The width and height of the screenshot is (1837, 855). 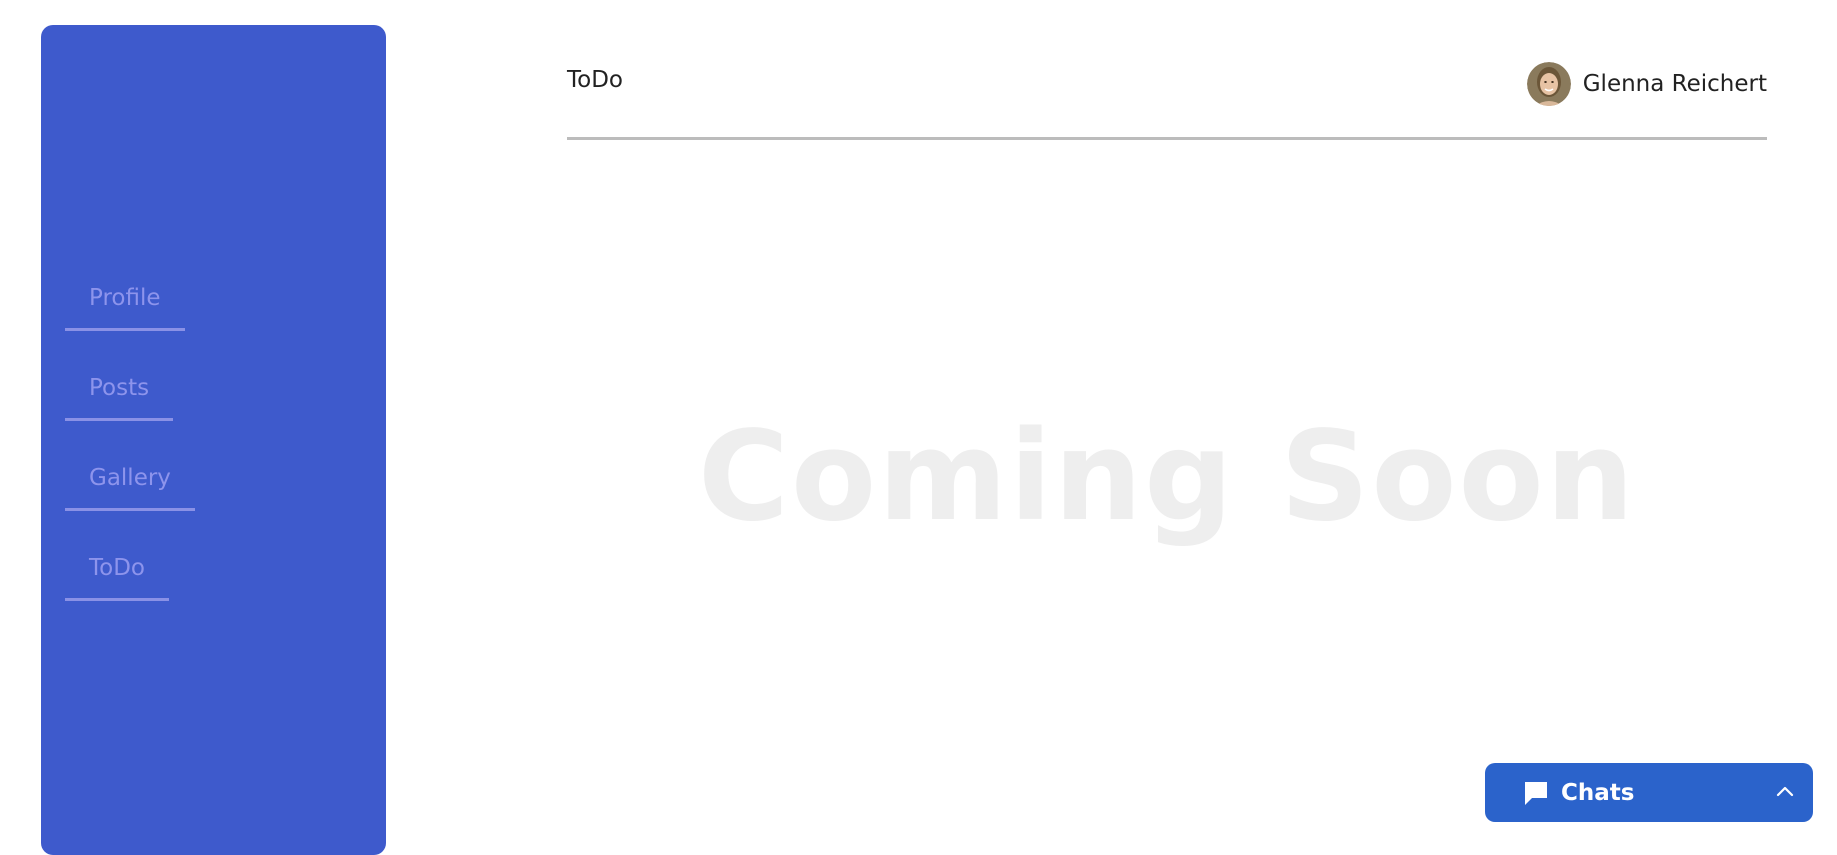 I want to click on chat-bubble-icon, so click(x=1536, y=793).